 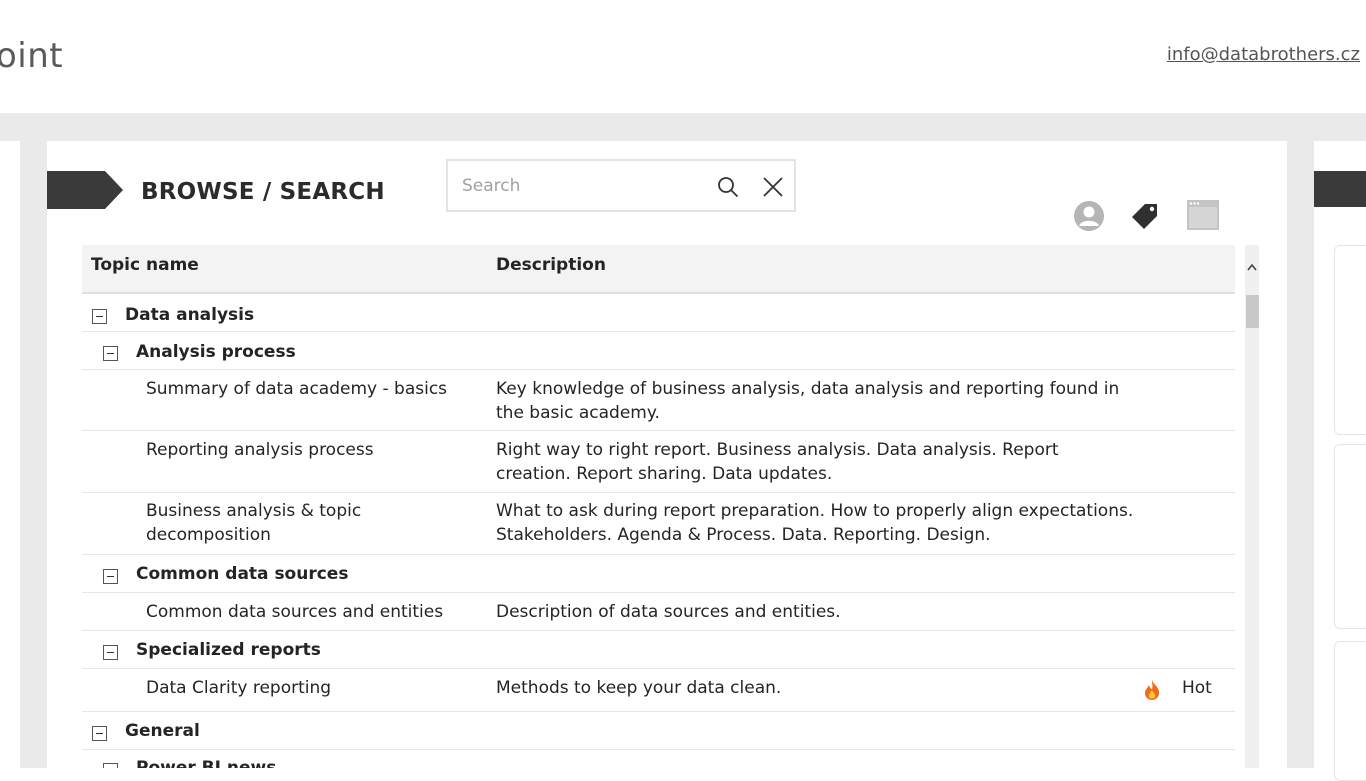 What do you see at coordinates (32, 56) in the screenshot?
I see `app-title: oint` at bounding box center [32, 56].